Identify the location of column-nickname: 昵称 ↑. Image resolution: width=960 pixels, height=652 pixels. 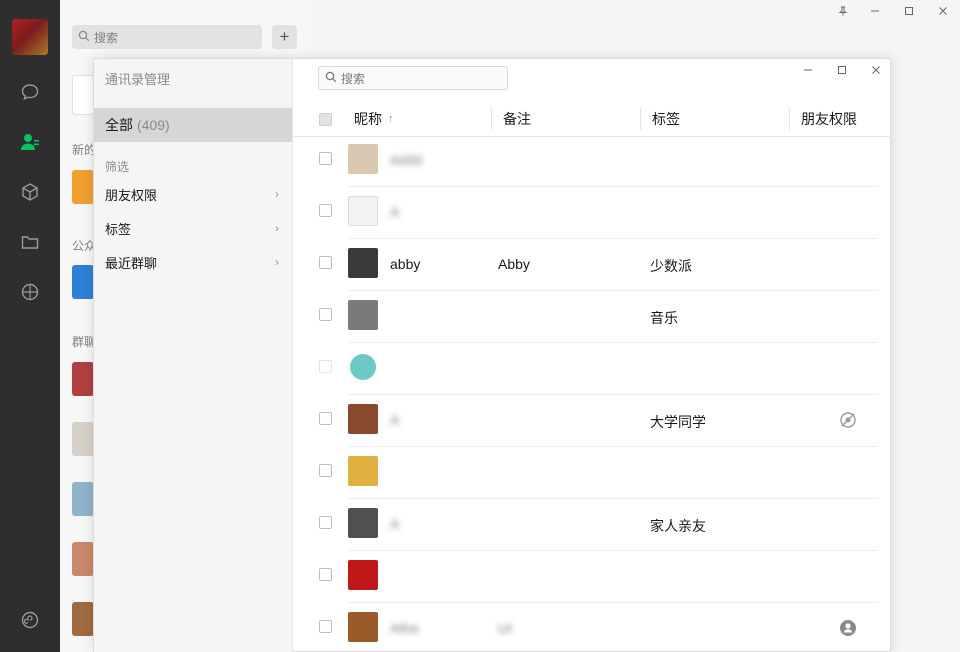
(374, 119).